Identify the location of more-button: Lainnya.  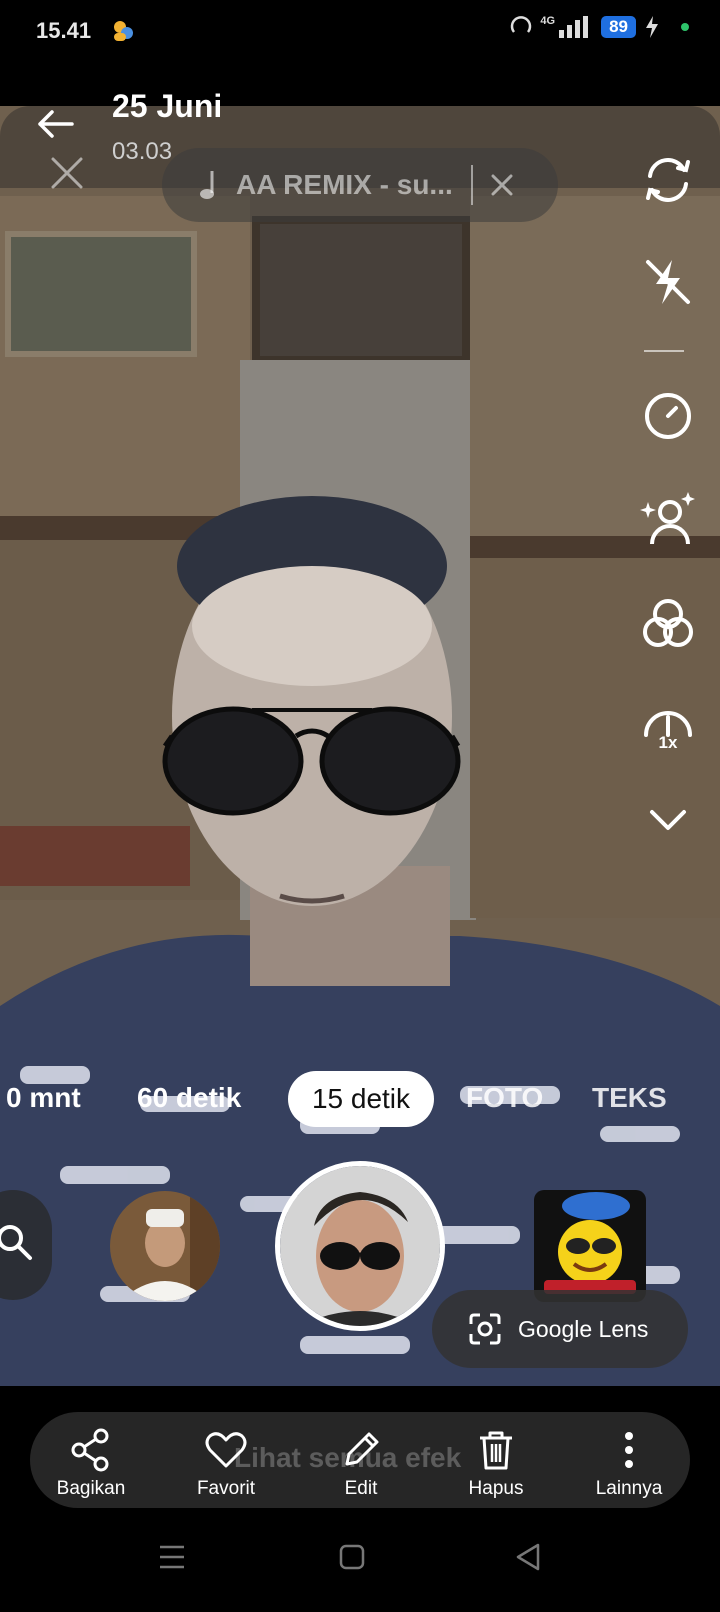
(629, 1464).